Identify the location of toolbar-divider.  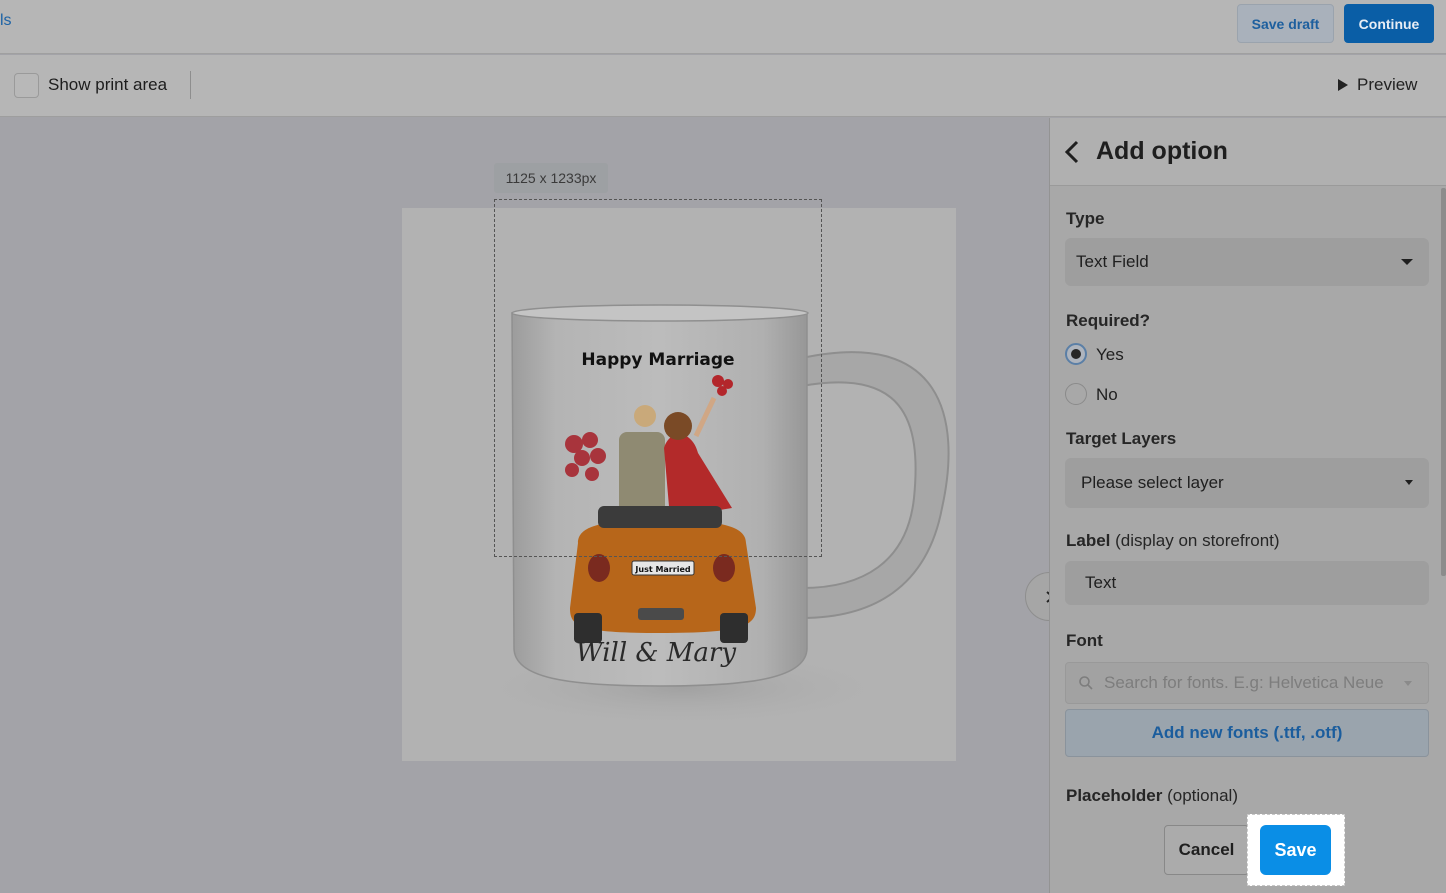
(190, 85).